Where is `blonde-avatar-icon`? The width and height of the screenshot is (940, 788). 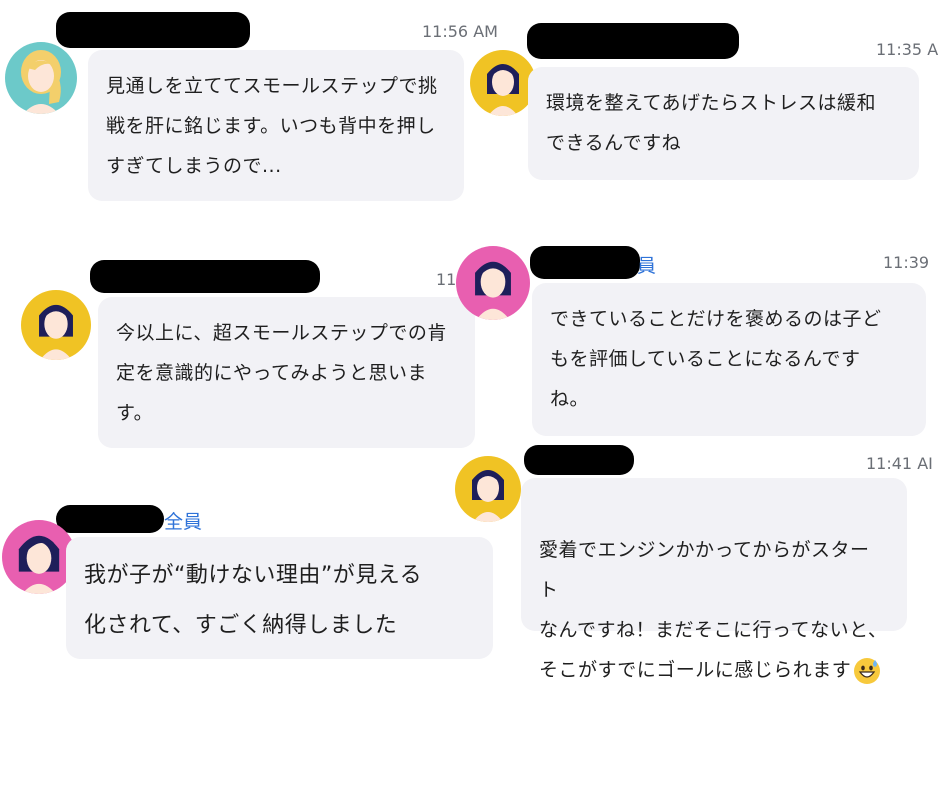
blonde-avatar-icon is located at coordinates (41, 78).